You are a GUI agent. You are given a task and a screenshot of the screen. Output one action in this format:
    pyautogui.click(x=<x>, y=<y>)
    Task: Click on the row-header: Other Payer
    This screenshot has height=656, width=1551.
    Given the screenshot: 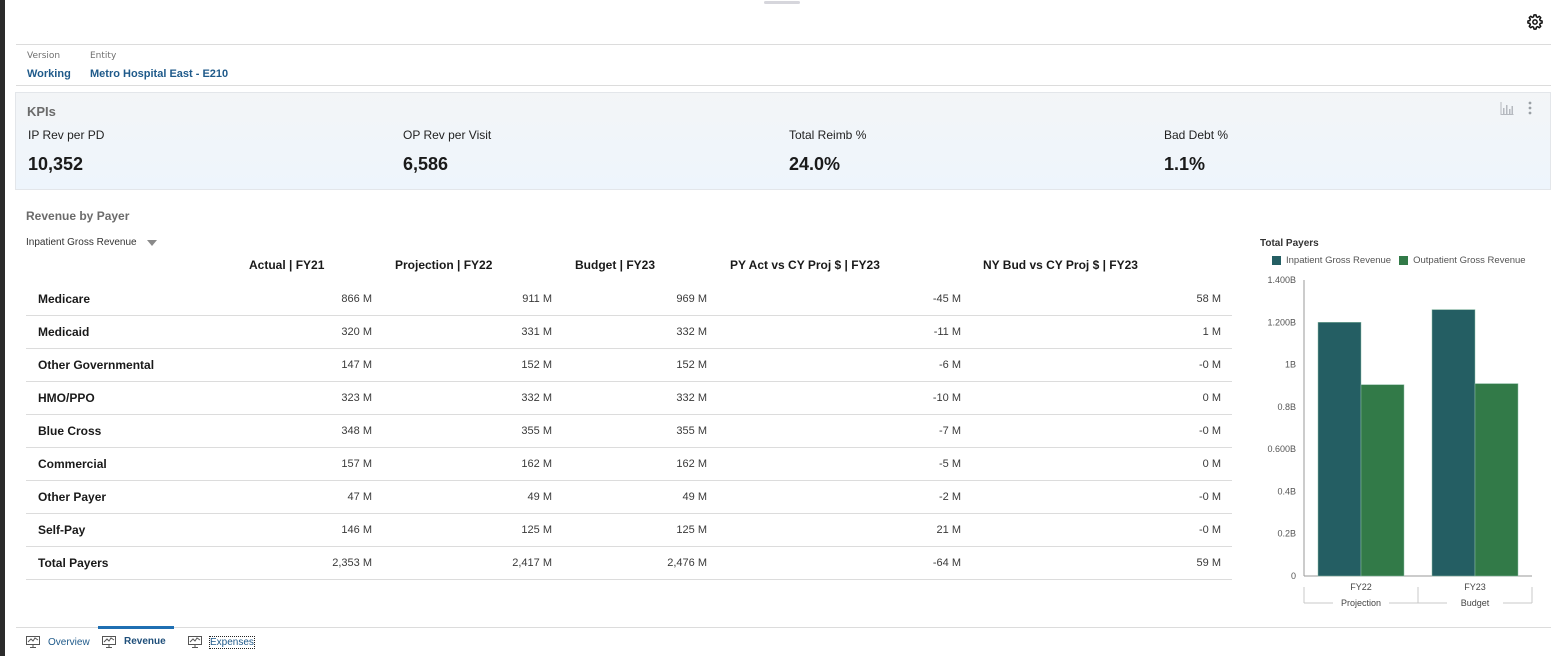 What is the action you would take?
    pyautogui.click(x=72, y=497)
    